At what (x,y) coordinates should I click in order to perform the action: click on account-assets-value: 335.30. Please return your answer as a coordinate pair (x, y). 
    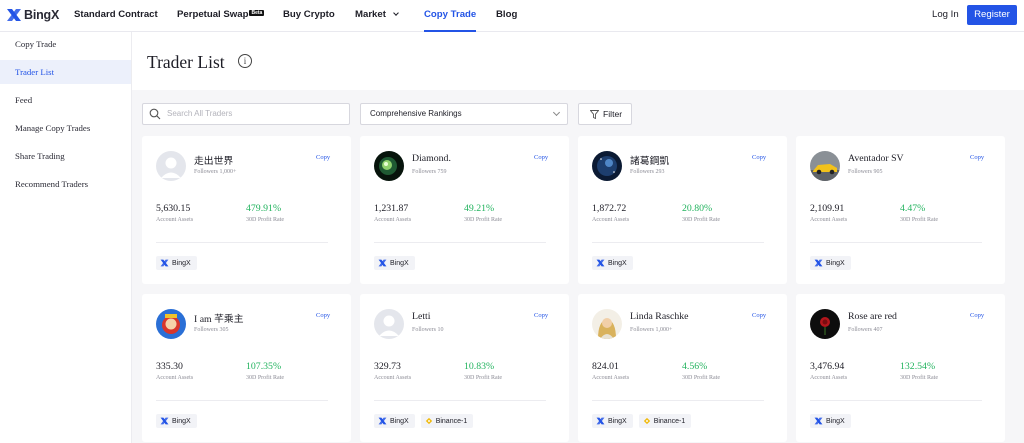
    Looking at the image, I should click on (169, 366).